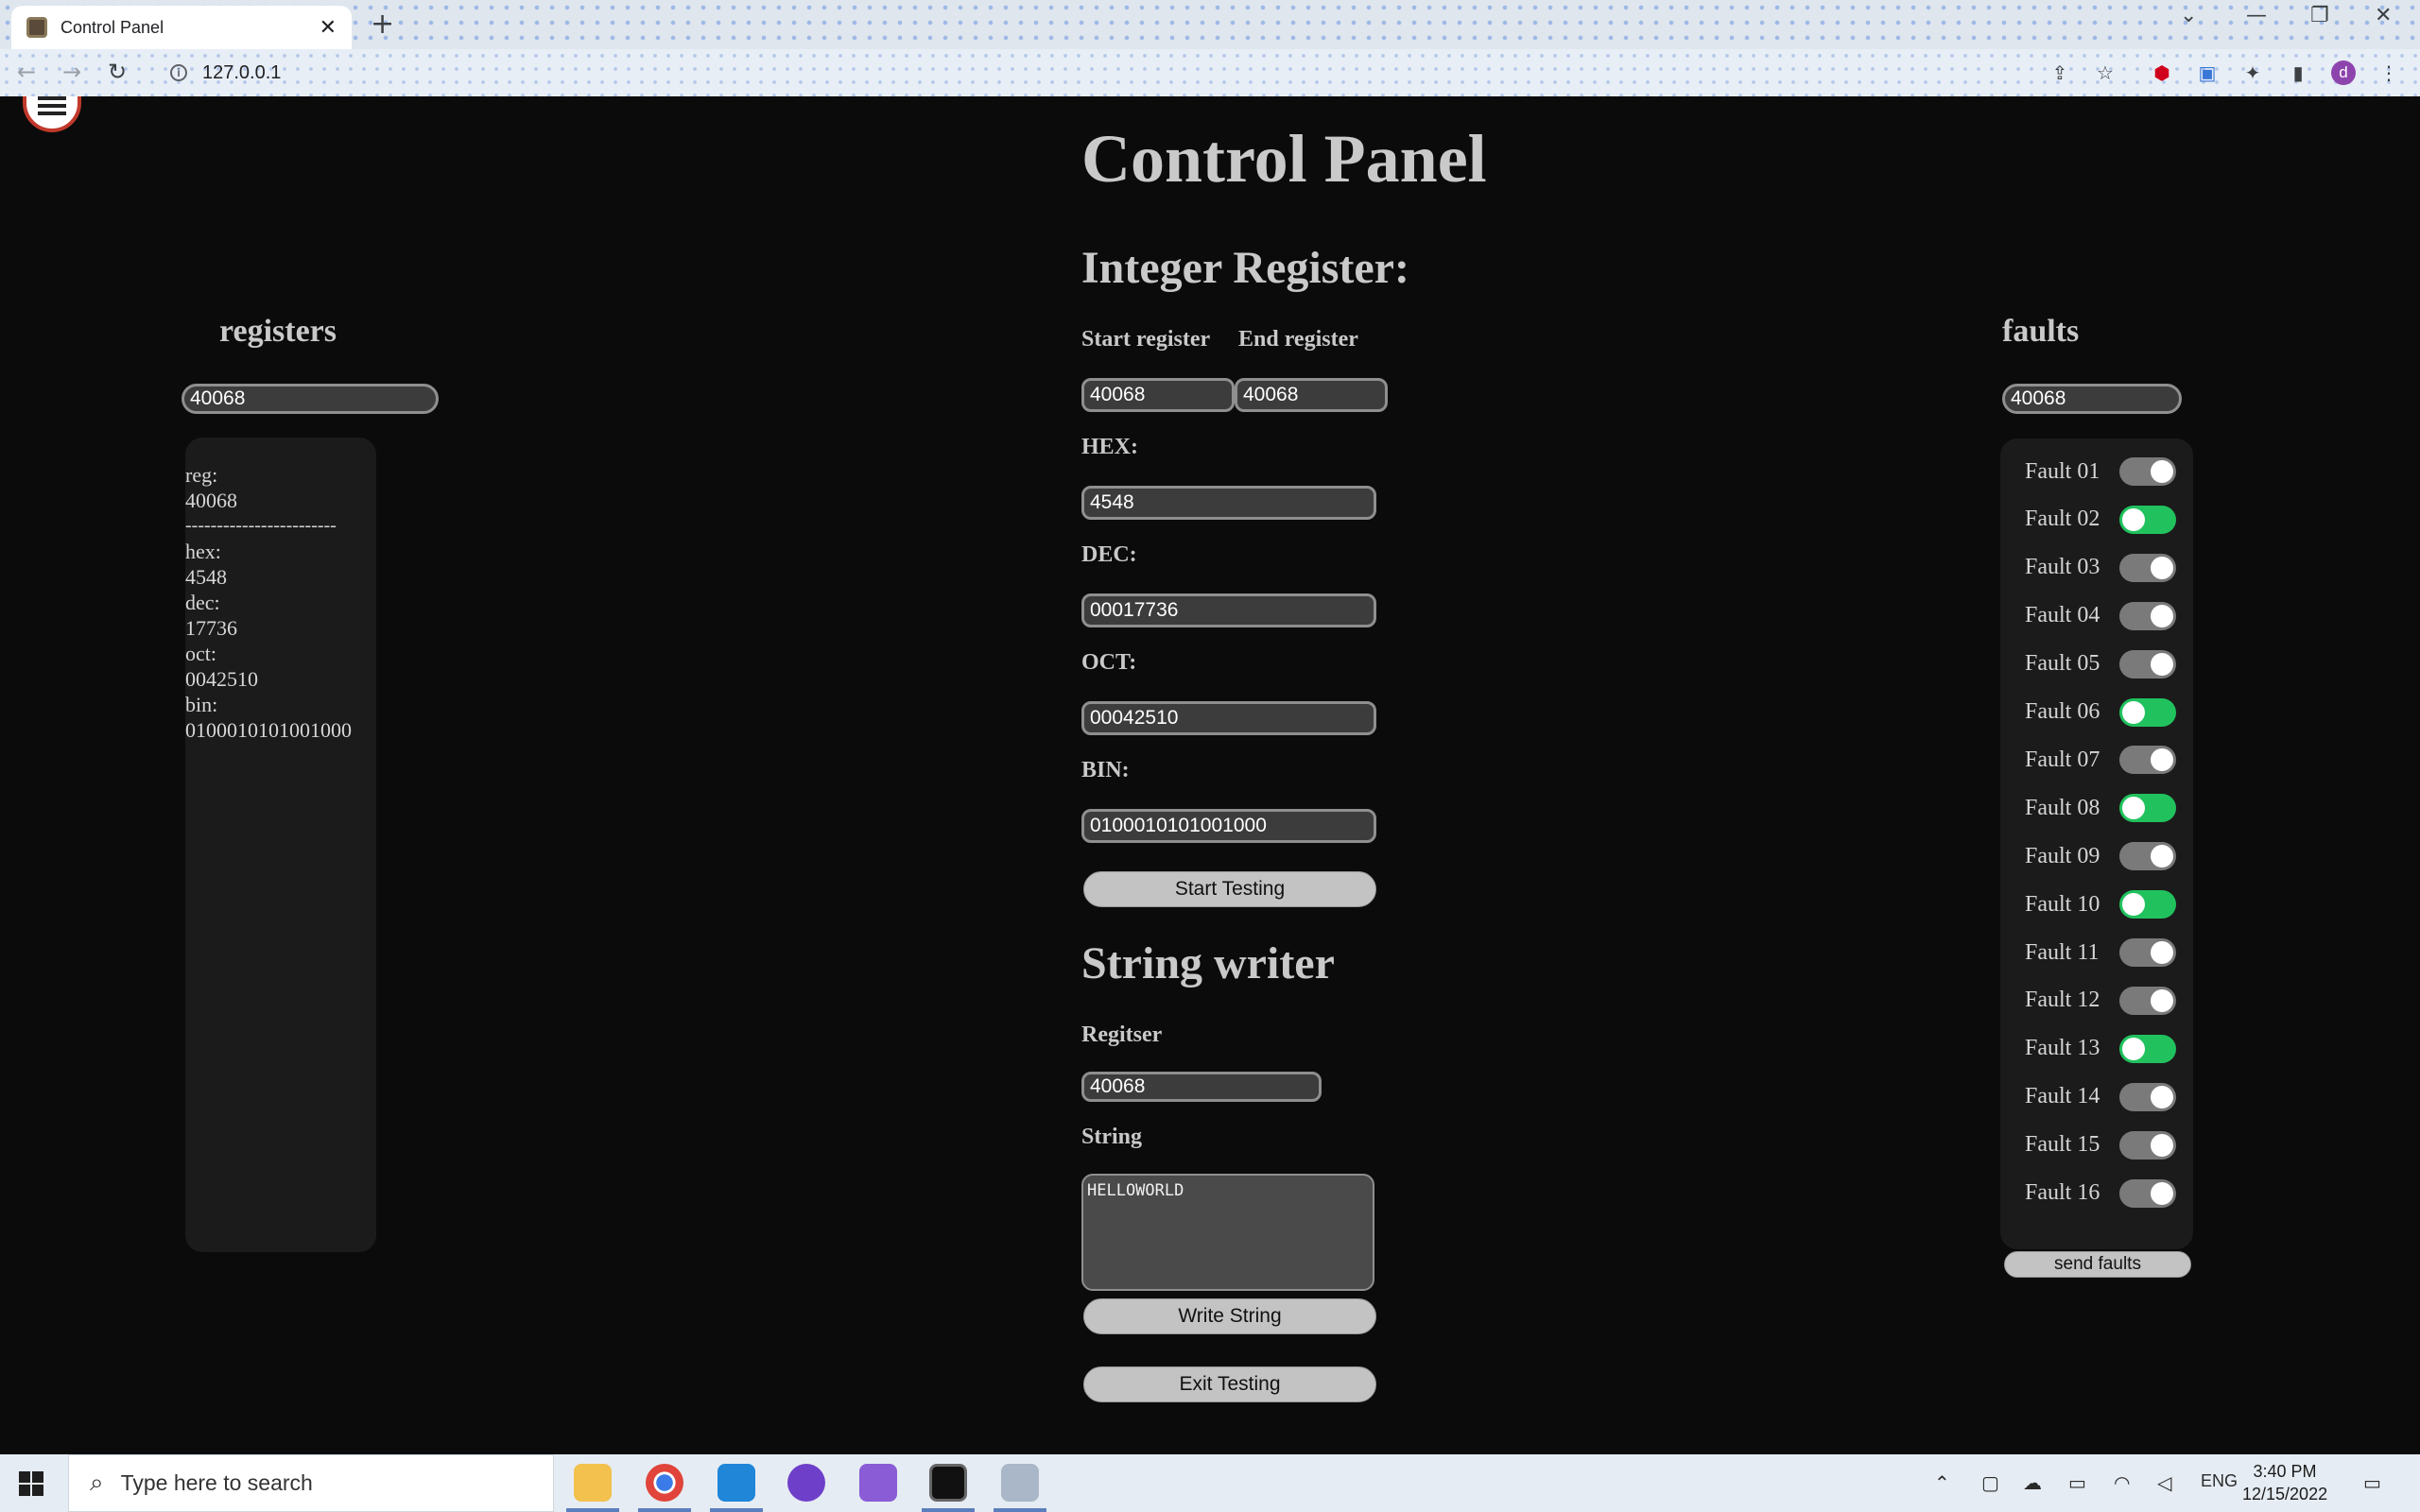 The width and height of the screenshot is (2420, 1512). I want to click on hex-value: 4548, so click(206, 577).